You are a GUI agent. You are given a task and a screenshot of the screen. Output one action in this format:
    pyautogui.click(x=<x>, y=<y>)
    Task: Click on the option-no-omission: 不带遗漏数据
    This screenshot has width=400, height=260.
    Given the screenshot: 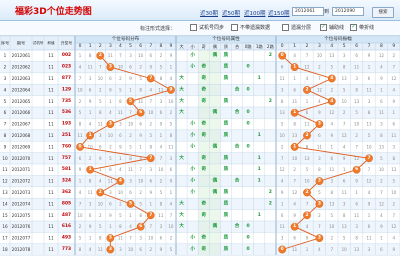 What is the action you would take?
    pyautogui.click(x=250, y=28)
    